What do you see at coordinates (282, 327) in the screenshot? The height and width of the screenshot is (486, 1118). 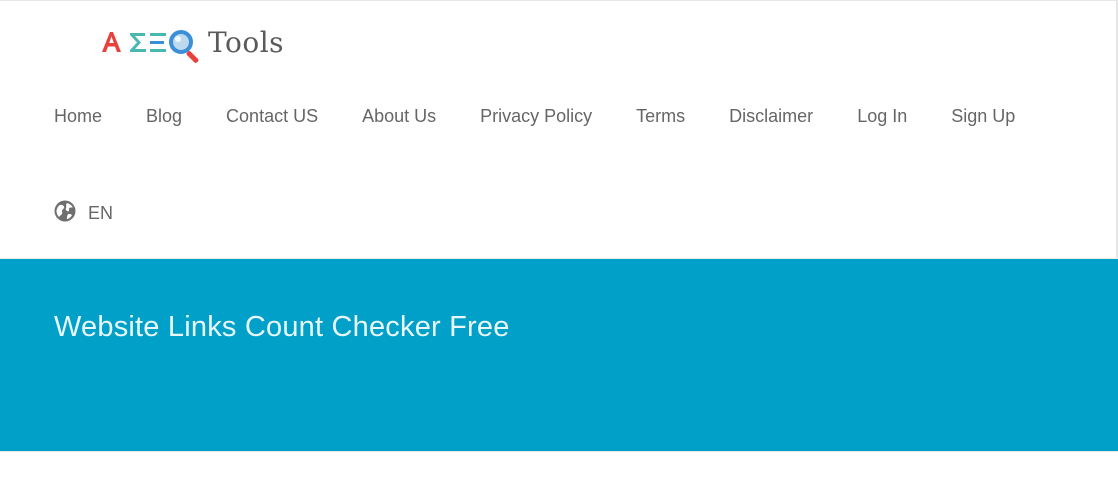 I see `page-title: Website Links Count Checker Free` at bounding box center [282, 327].